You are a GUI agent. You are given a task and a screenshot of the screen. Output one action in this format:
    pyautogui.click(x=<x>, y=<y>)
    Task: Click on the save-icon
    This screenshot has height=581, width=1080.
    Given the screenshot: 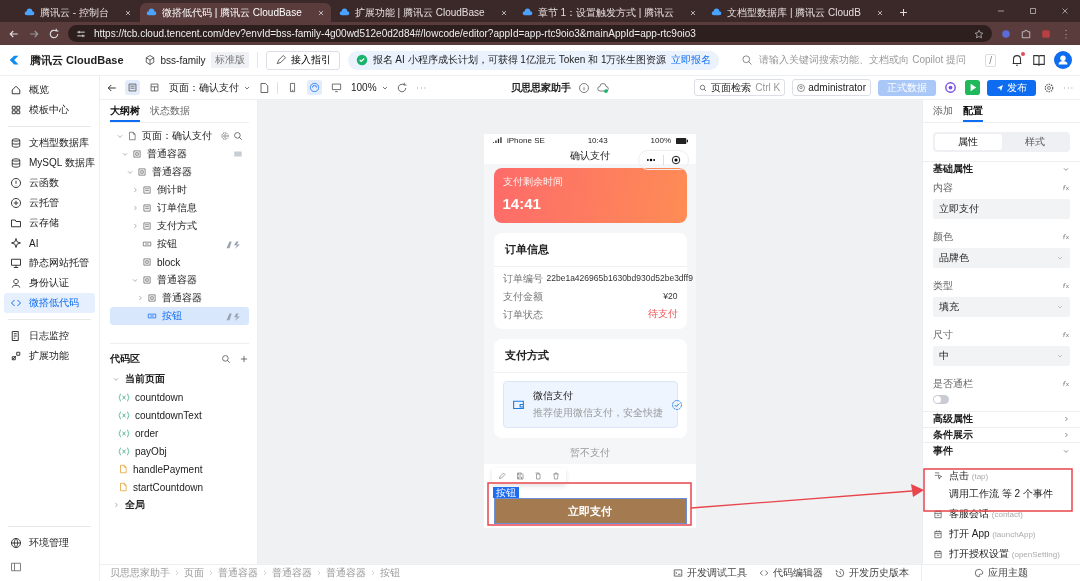 What is the action you would take?
    pyautogui.click(x=520, y=476)
    